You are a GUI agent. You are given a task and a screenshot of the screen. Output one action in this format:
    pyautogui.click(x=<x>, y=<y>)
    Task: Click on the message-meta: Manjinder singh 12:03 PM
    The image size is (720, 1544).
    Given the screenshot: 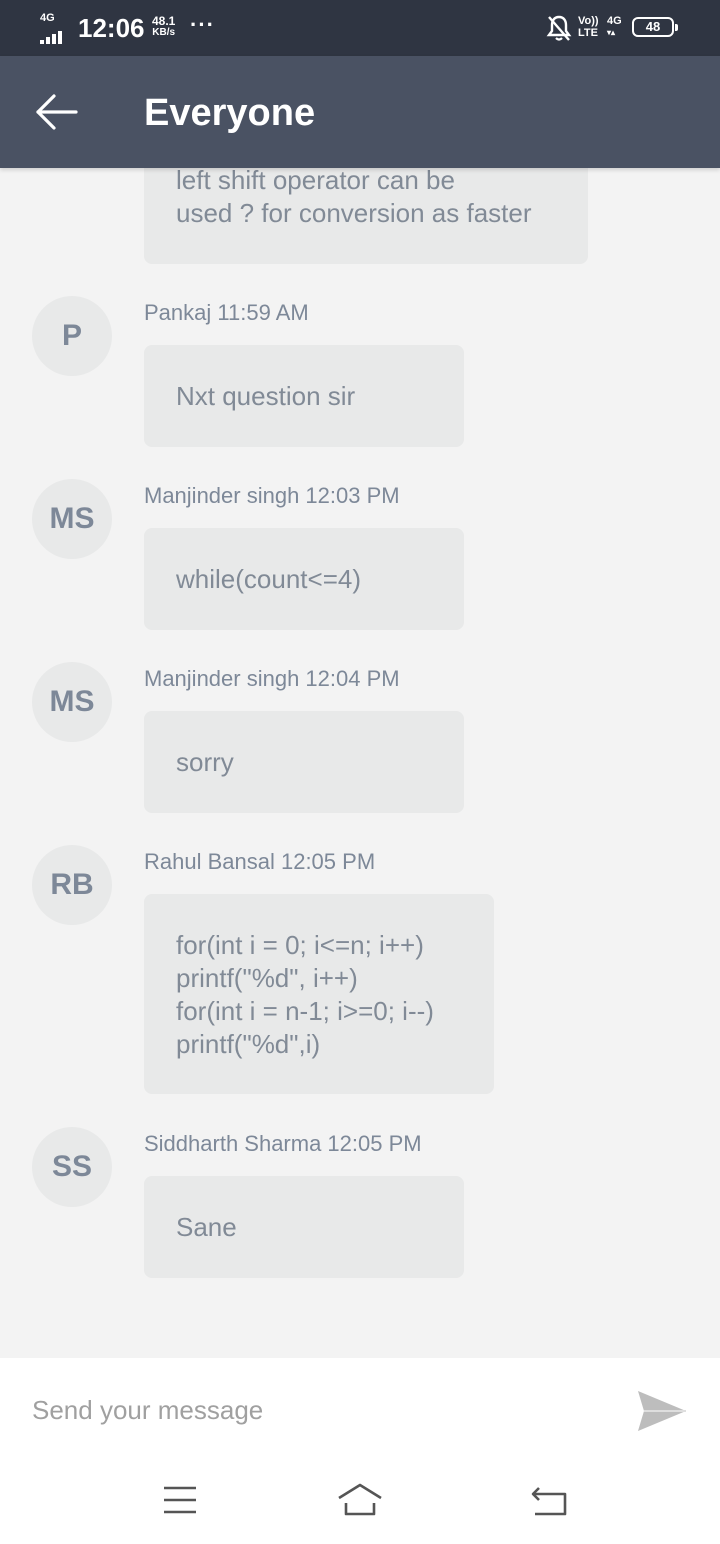 What is the action you would take?
    pyautogui.click(x=272, y=495)
    